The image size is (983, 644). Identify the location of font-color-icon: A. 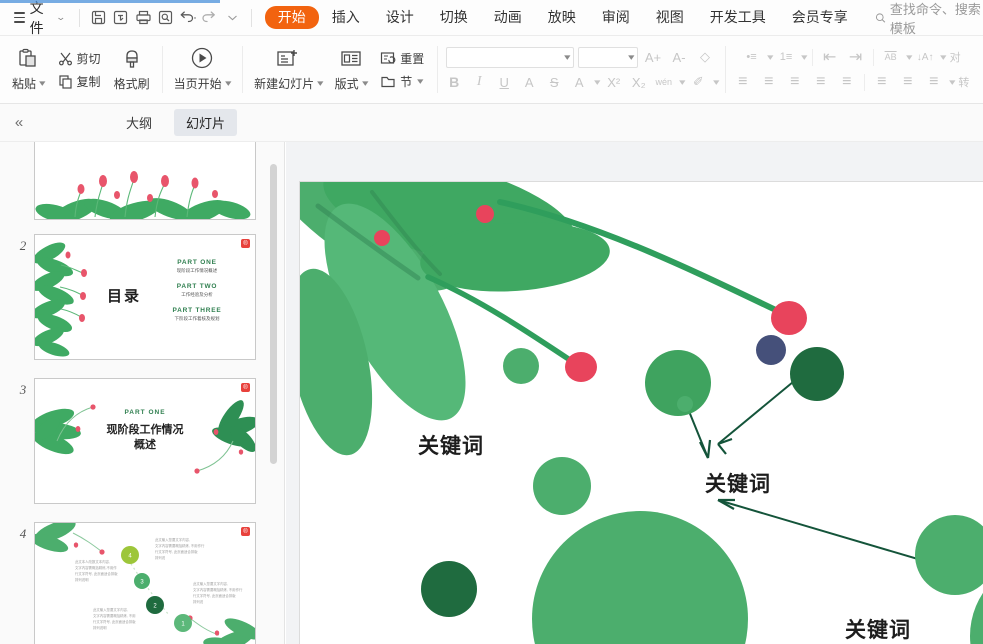
(579, 82).